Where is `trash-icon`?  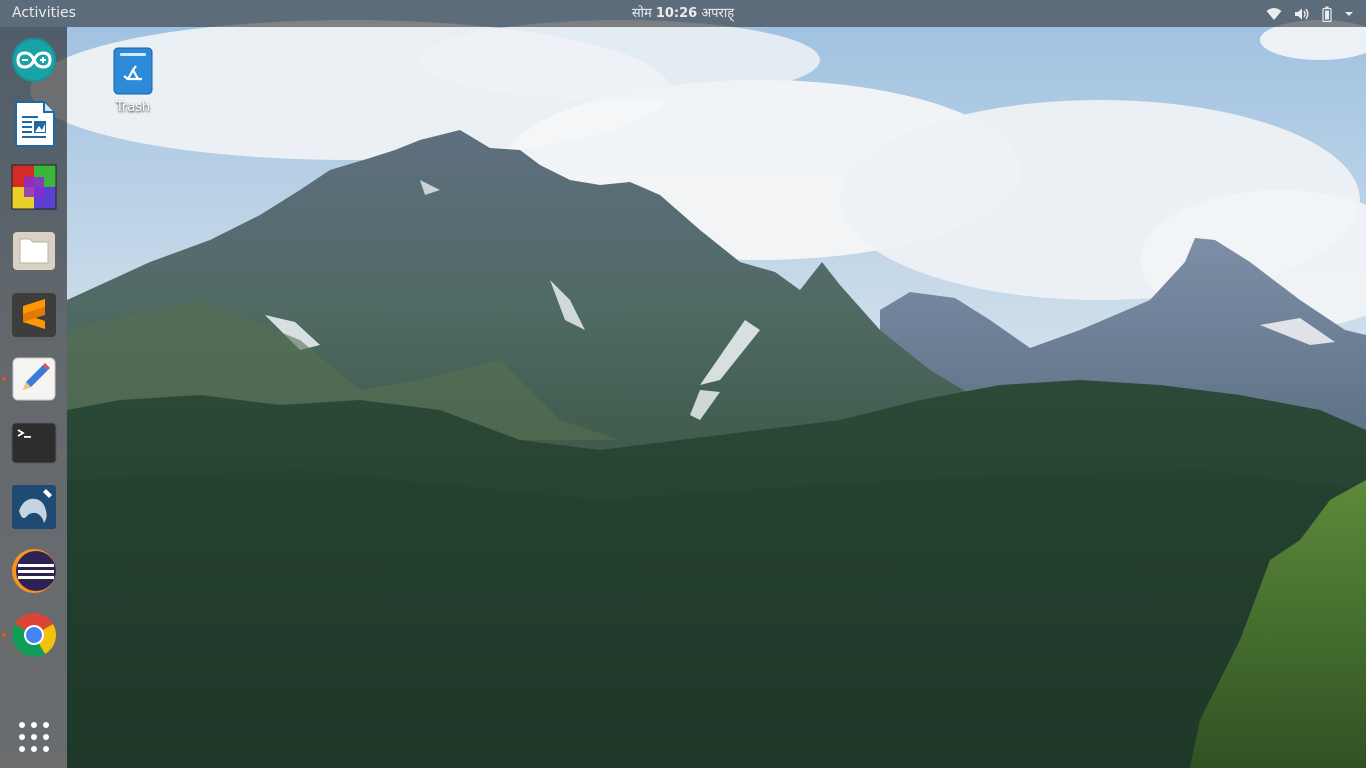 trash-icon is located at coordinates (133, 71).